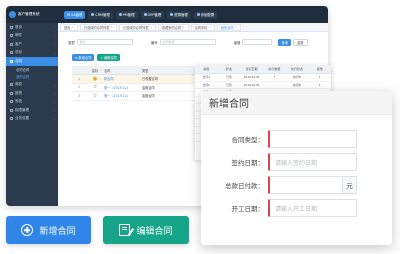 This screenshot has width=400, height=254. What do you see at coordinates (32, 110) in the screenshot?
I see `sidebar-item-permission: 权限管理 ›` at bounding box center [32, 110].